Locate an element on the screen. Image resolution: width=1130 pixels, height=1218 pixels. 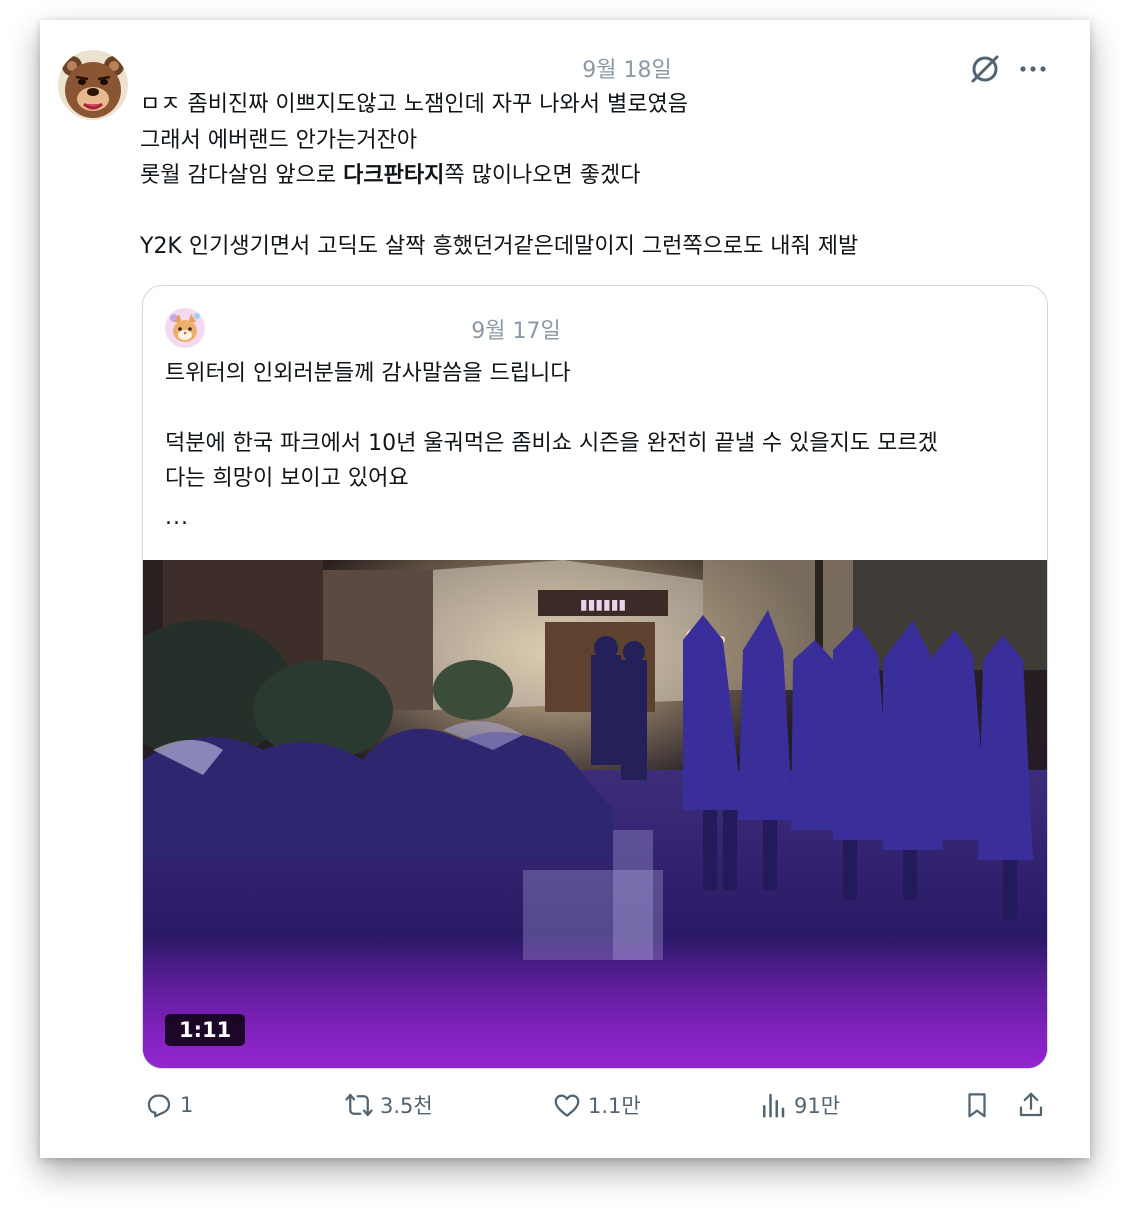
action-bar: 1 3.5천 1.1만 91만 is located at coordinates (565, 1110).